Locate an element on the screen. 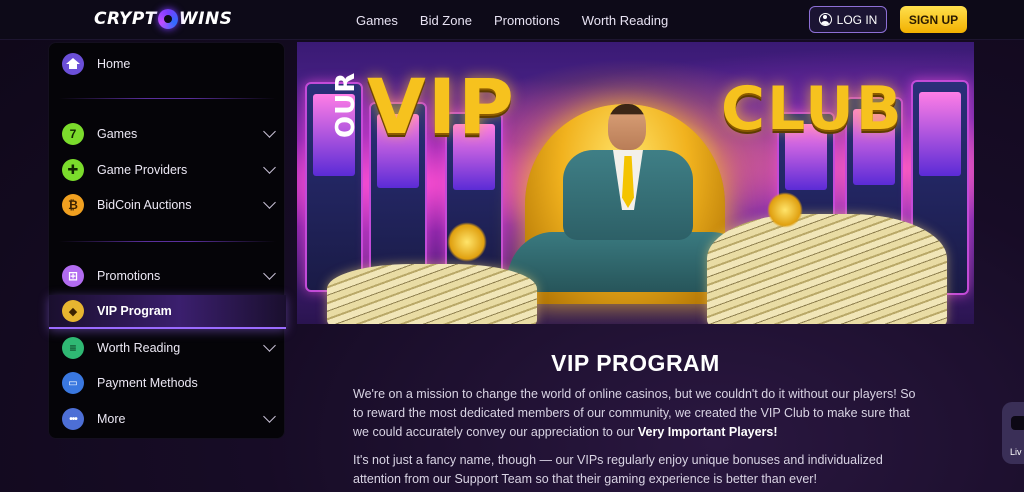  nav-bid-zone: Bid Zone is located at coordinates (446, 20).